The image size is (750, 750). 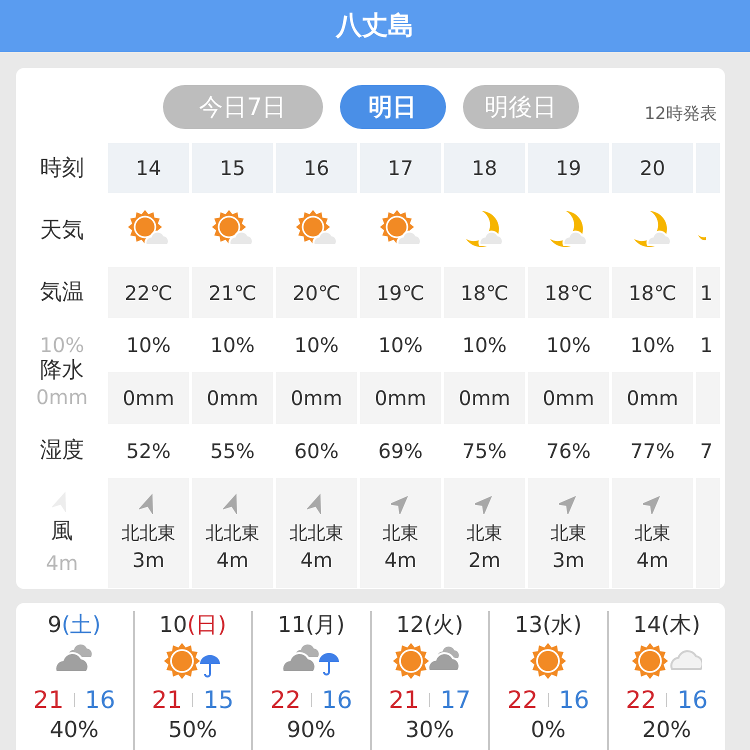 What do you see at coordinates (148, 451) in the screenshot?
I see `value-text: 52%` at bounding box center [148, 451].